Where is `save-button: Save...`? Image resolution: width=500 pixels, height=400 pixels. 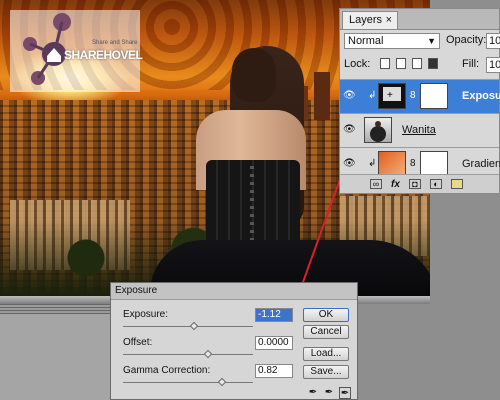
save-button: Save... is located at coordinates (326, 372).